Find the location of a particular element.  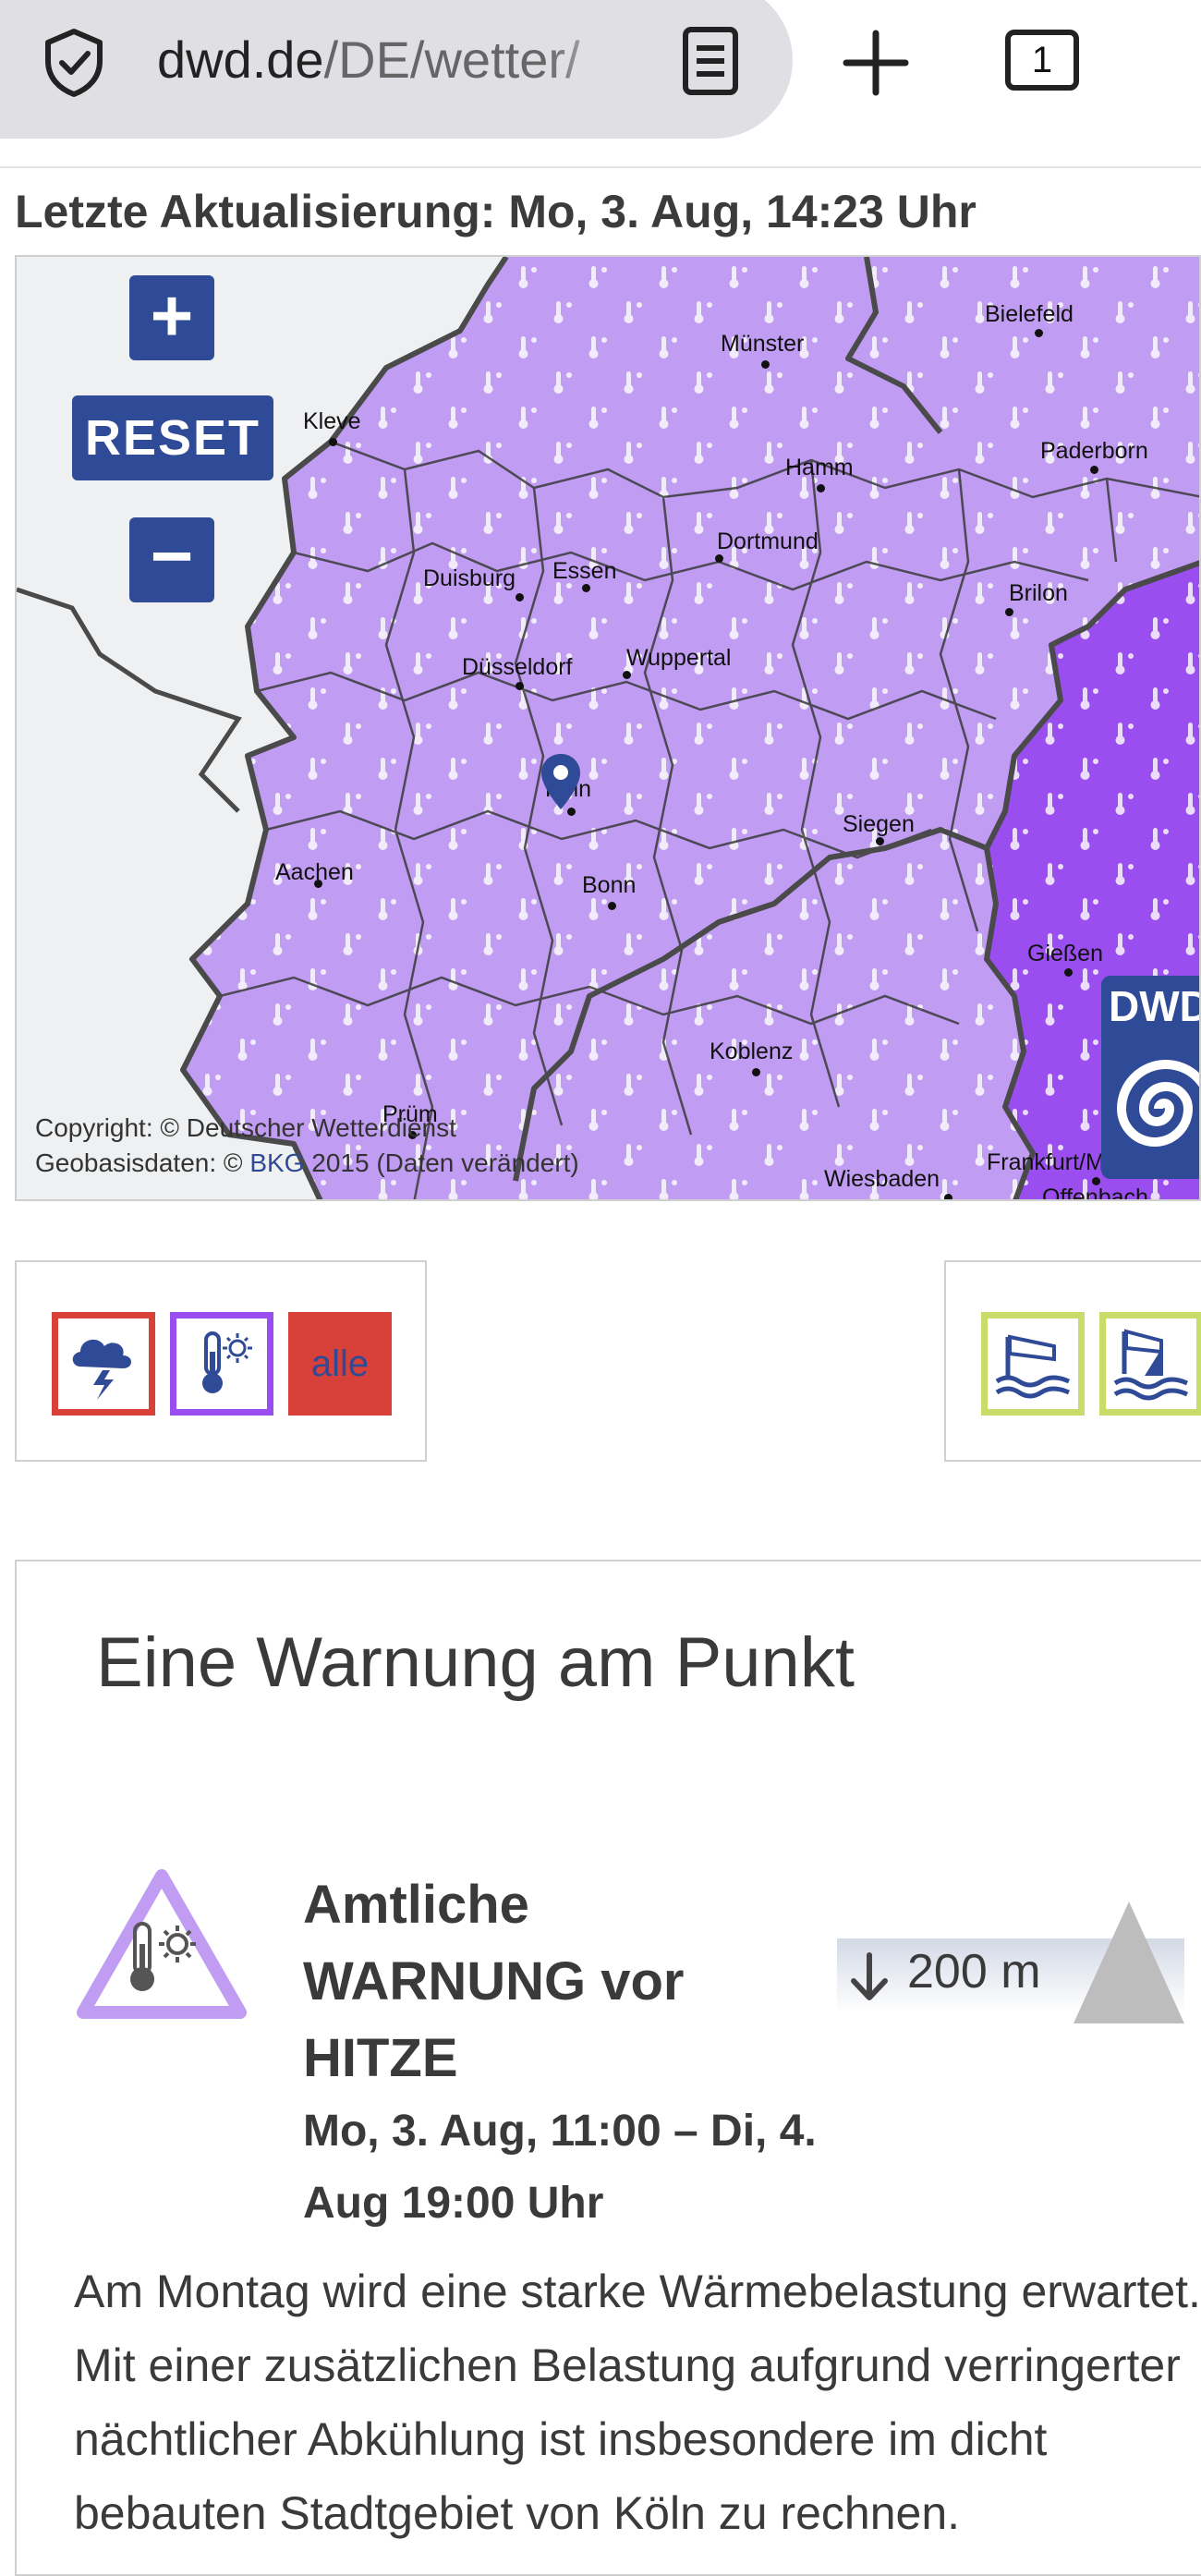

reader-mode-icon is located at coordinates (710, 61).